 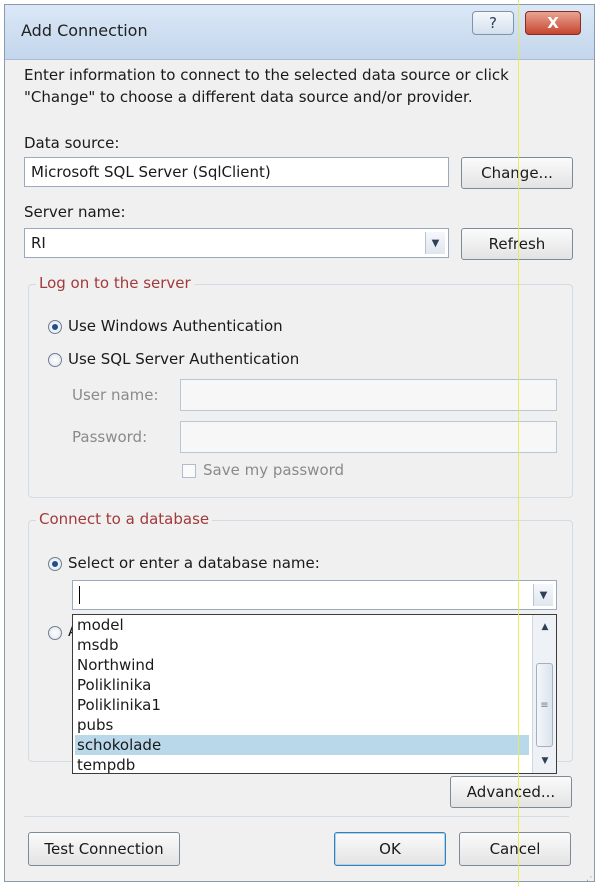 What do you see at coordinates (79, 595) in the screenshot?
I see `text-caret` at bounding box center [79, 595].